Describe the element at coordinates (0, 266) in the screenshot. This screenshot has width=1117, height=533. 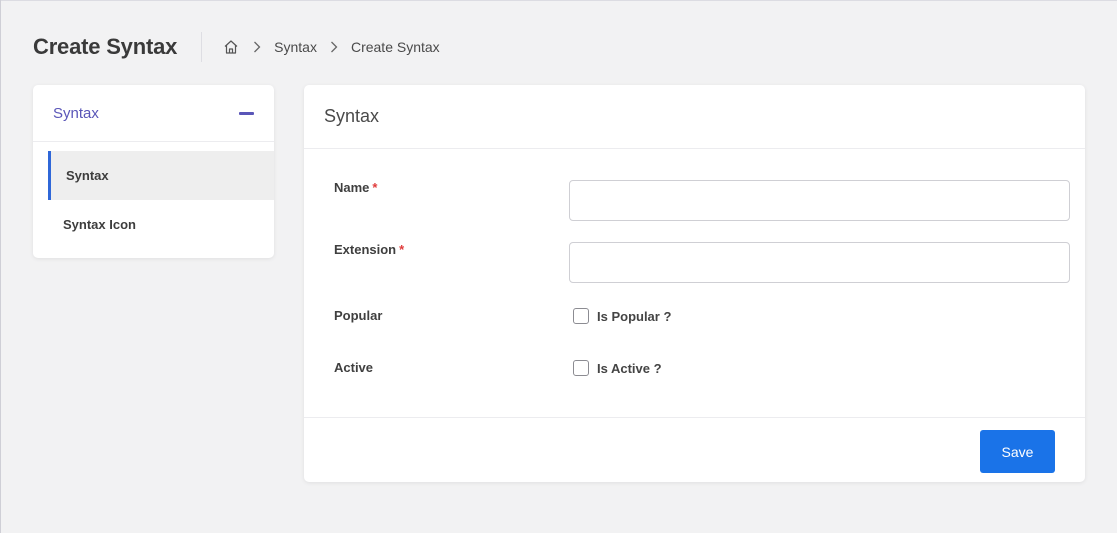
I see `window-left-edge` at that location.